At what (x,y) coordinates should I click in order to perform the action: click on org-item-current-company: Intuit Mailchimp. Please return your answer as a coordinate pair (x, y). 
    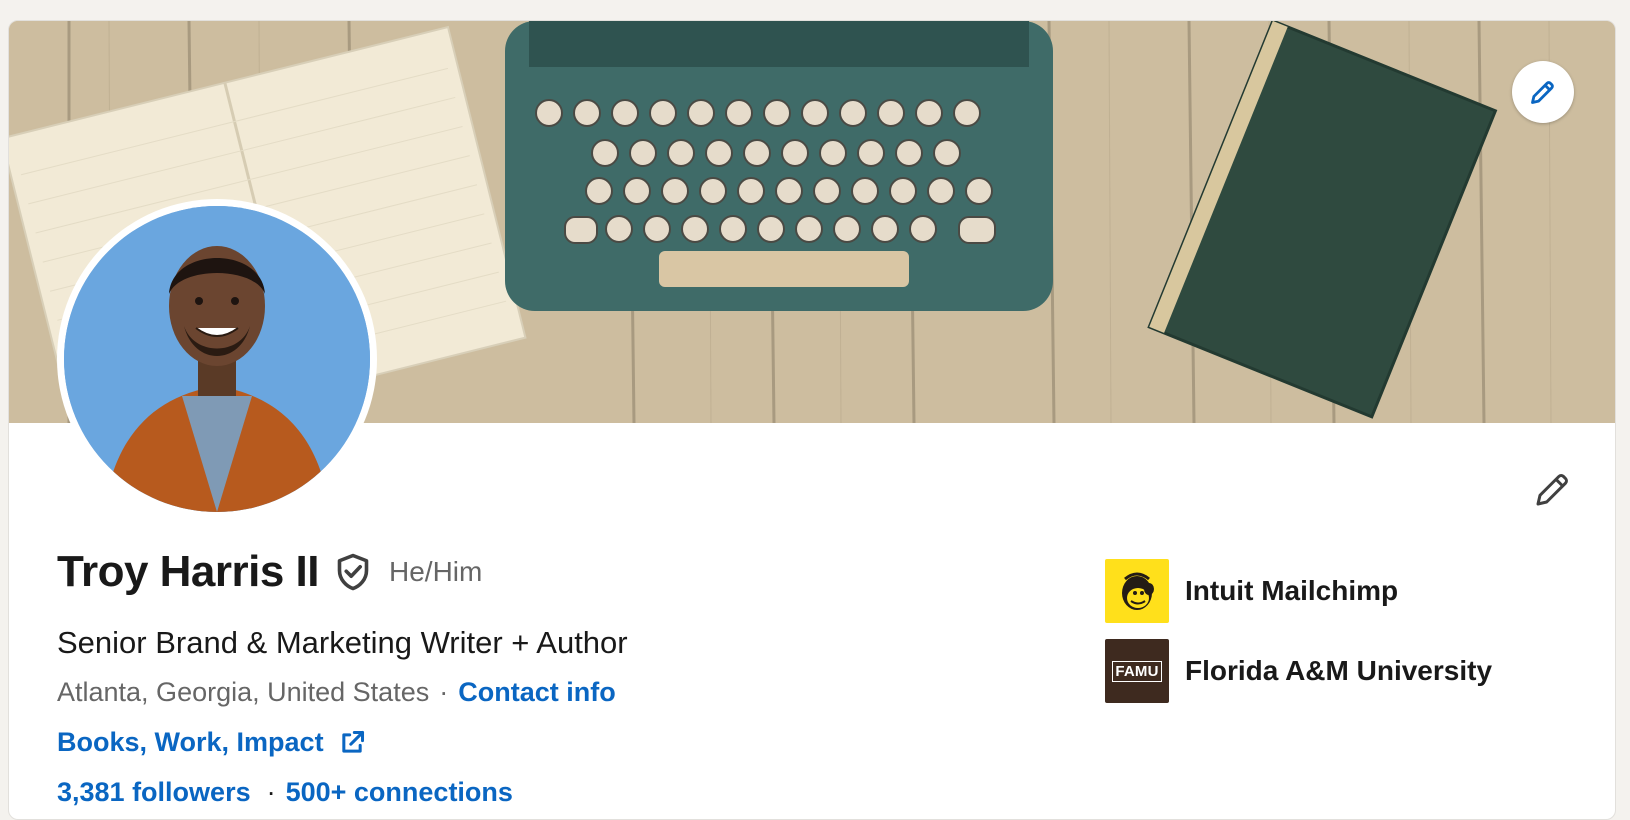
    Looking at the image, I should click on (1298, 591).